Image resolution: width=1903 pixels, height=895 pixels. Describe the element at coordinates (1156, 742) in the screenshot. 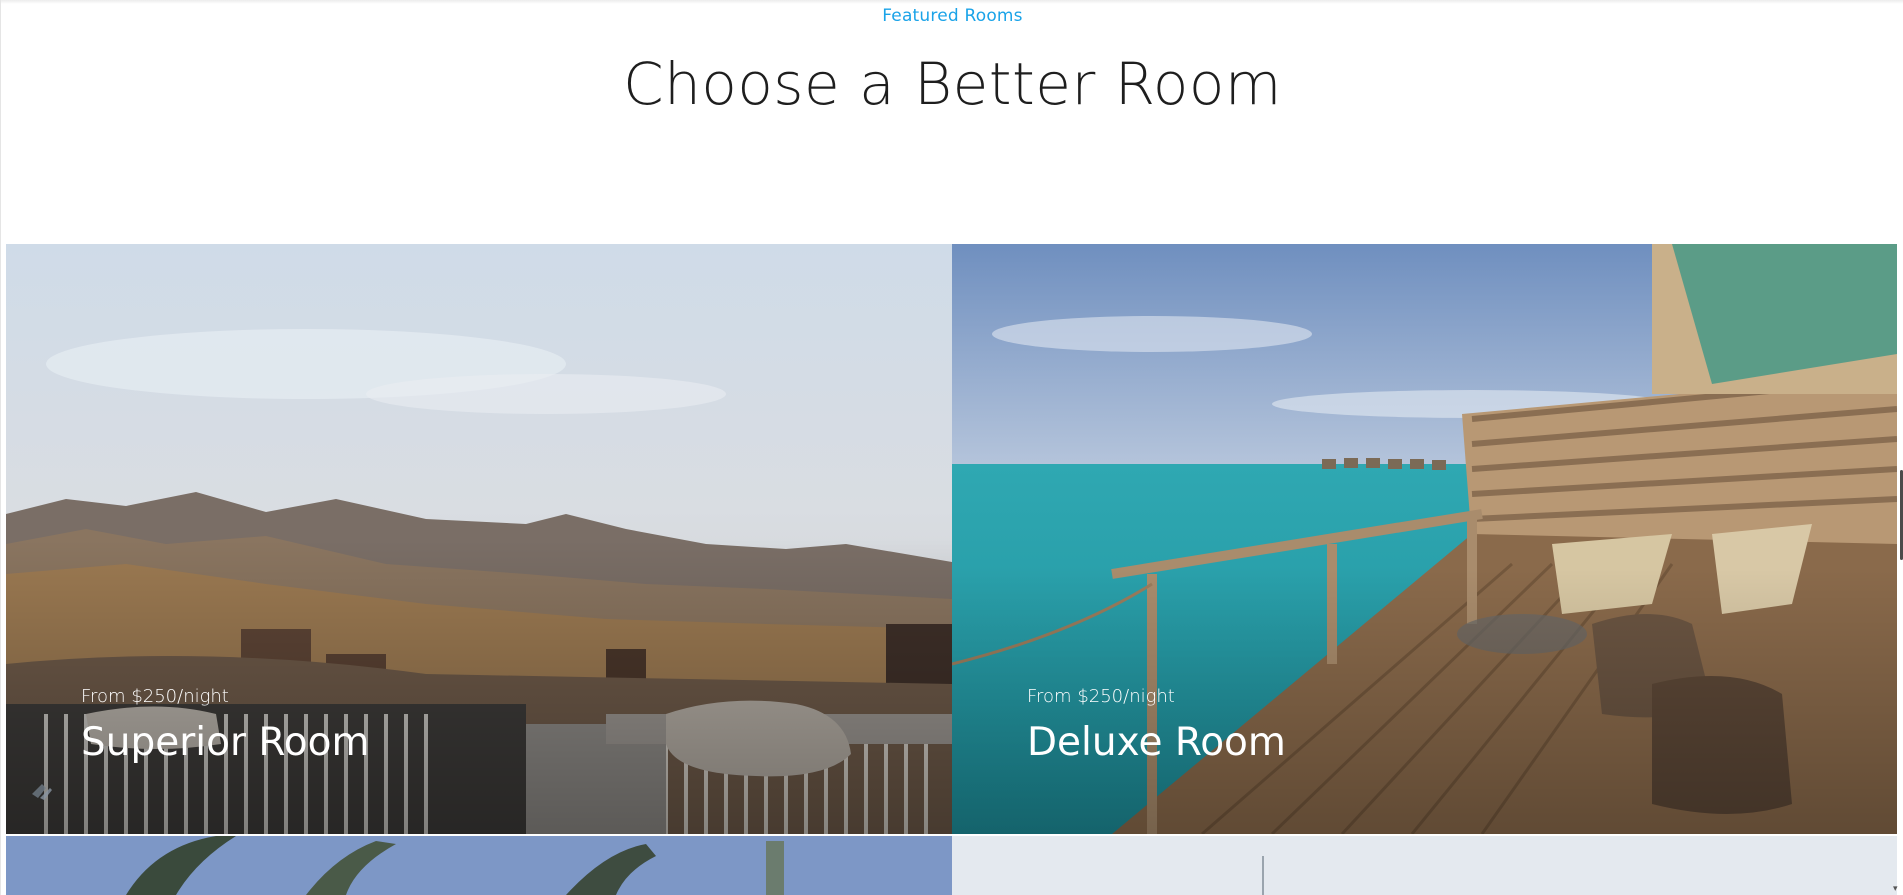

I see `room-name: Deluxe Room` at that location.